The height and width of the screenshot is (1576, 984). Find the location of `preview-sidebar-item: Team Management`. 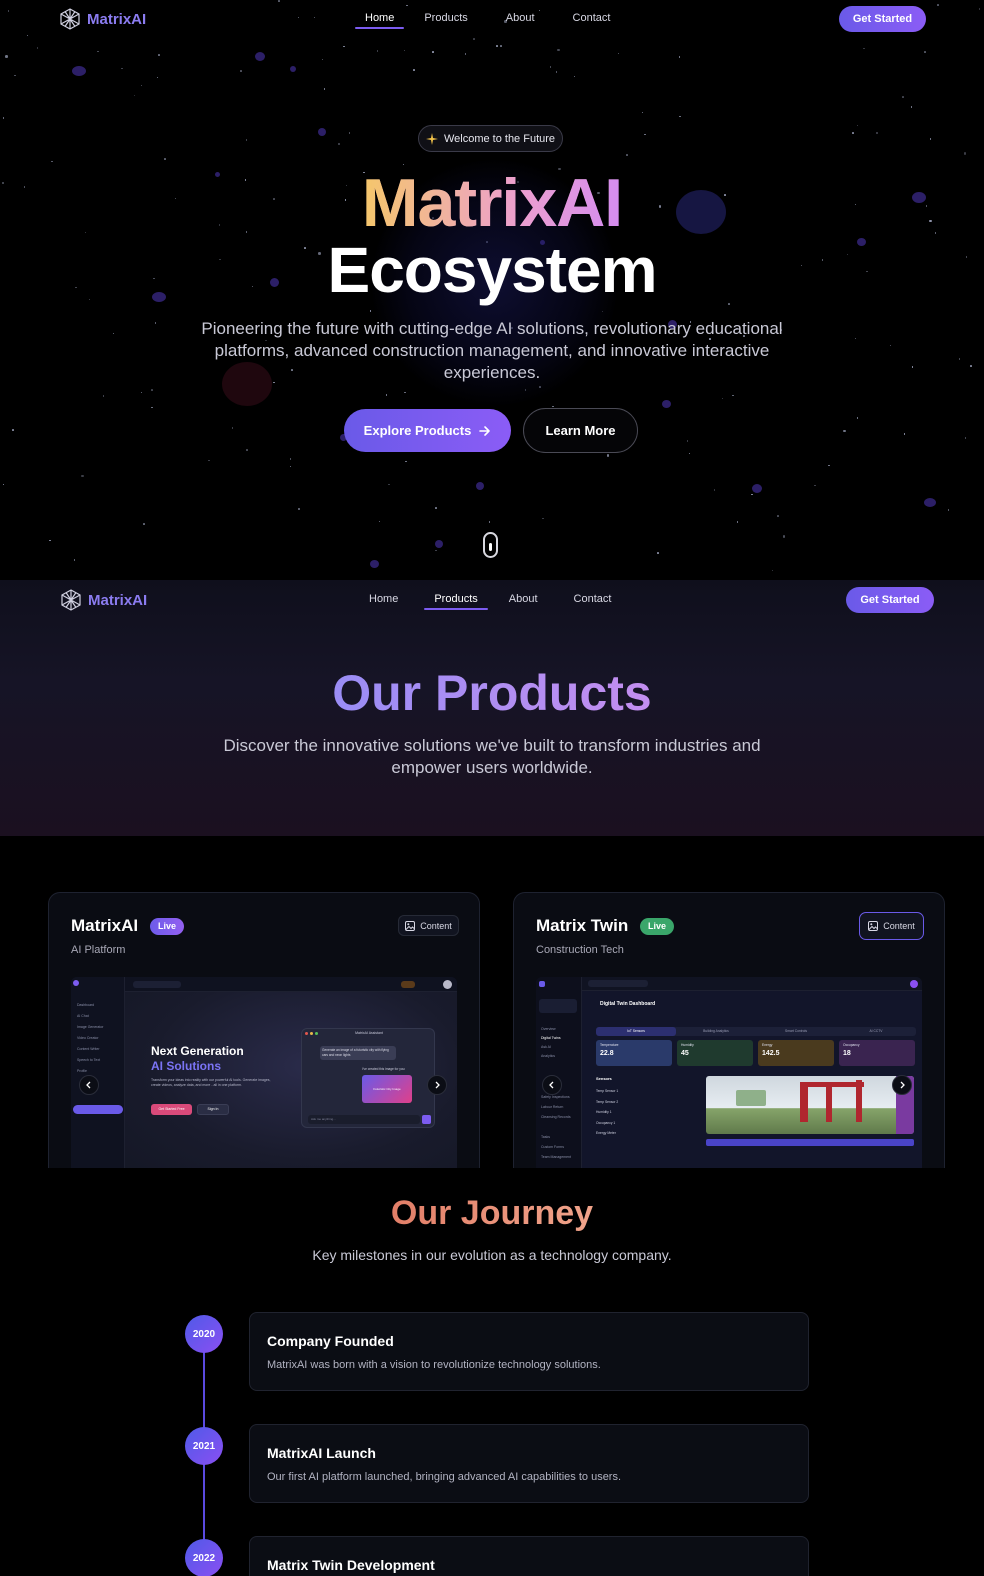

preview-sidebar-item: Team Management is located at coordinates (556, 1157).